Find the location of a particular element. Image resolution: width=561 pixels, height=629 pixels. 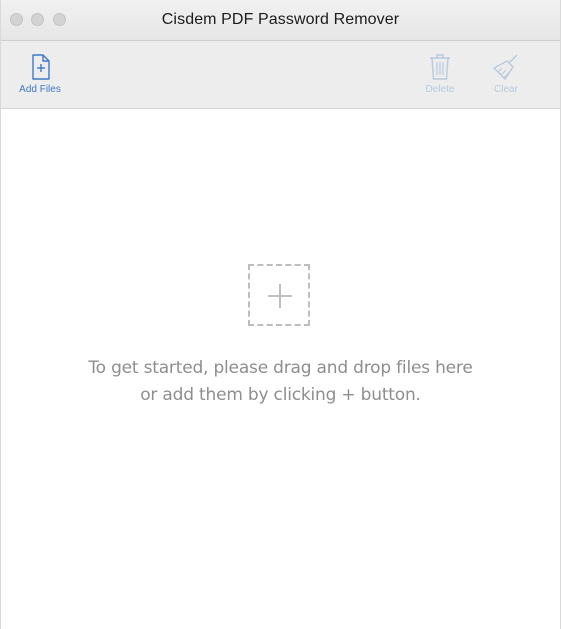

add-files-label: Add Files is located at coordinates (40, 89).